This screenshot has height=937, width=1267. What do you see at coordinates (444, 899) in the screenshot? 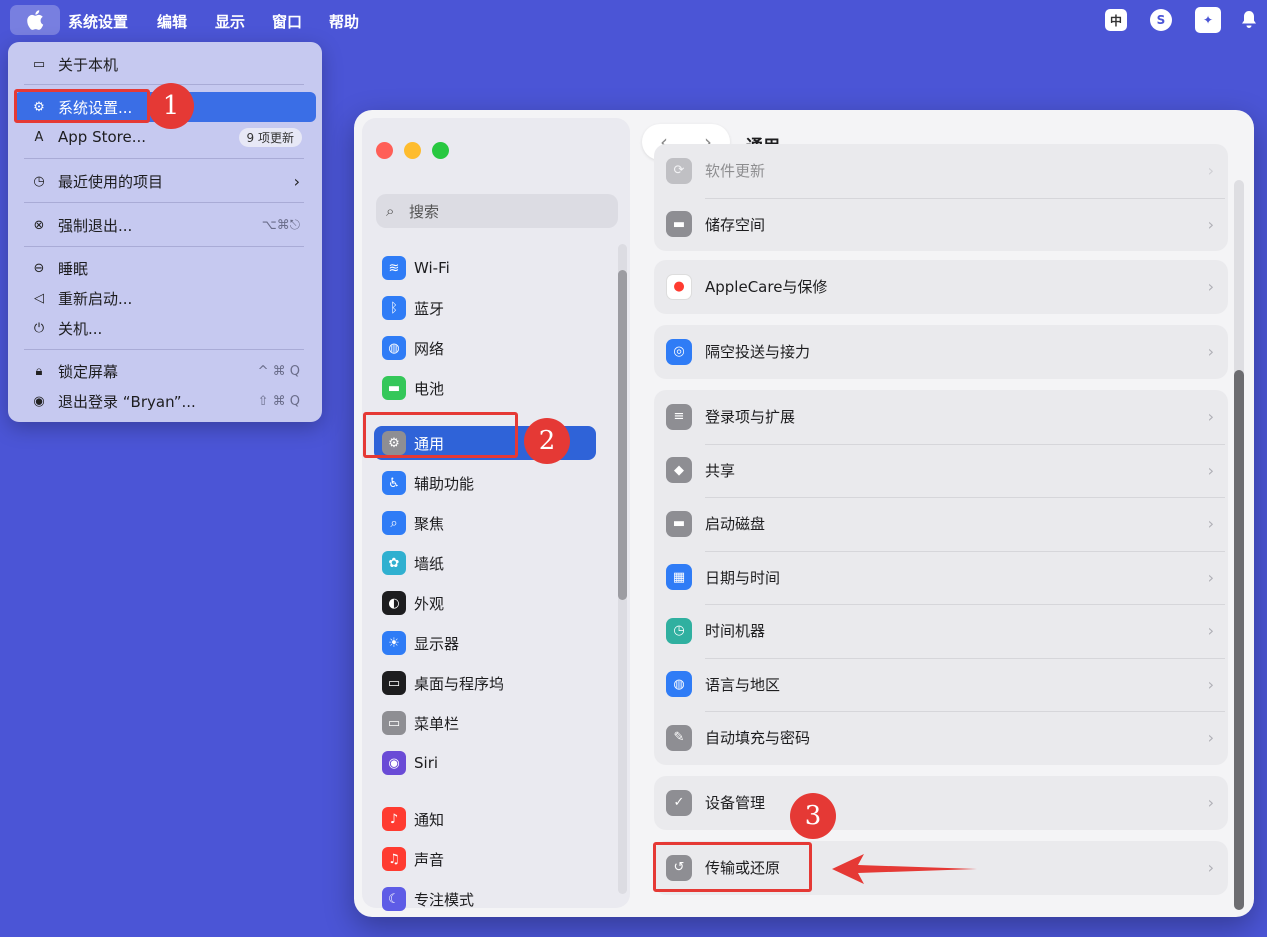
I see `sidebar-item-label: 专注模式` at bounding box center [444, 899].